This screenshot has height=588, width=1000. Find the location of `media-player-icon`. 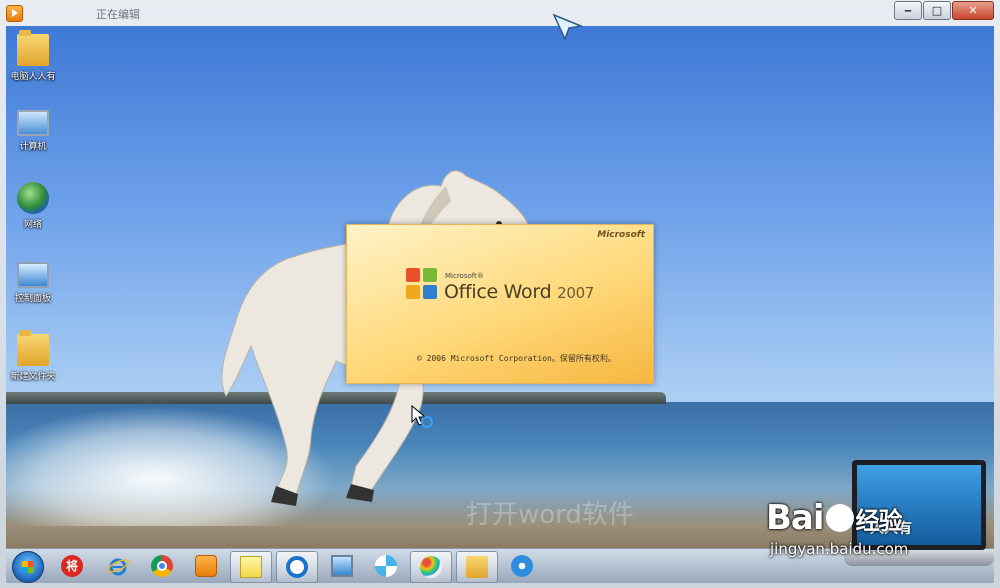

media-player-icon is located at coordinates (206, 566).